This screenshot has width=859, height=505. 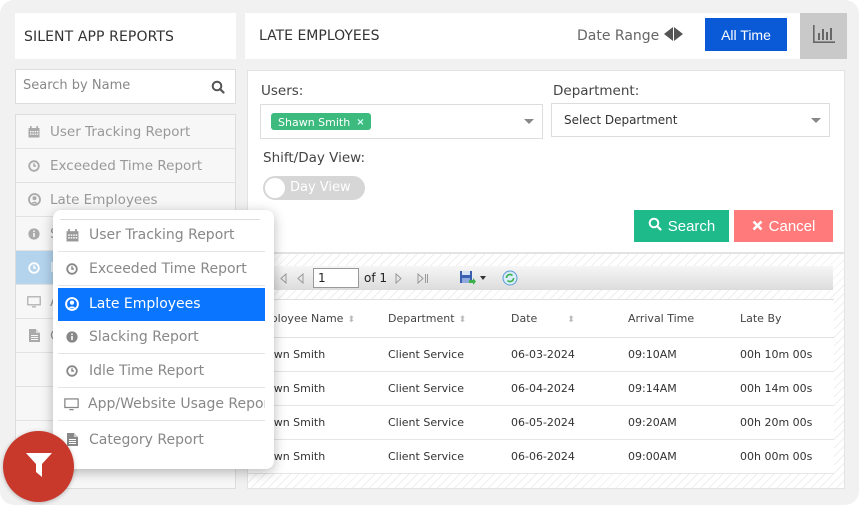 I want to click on first-page-icon, so click(x=283, y=278).